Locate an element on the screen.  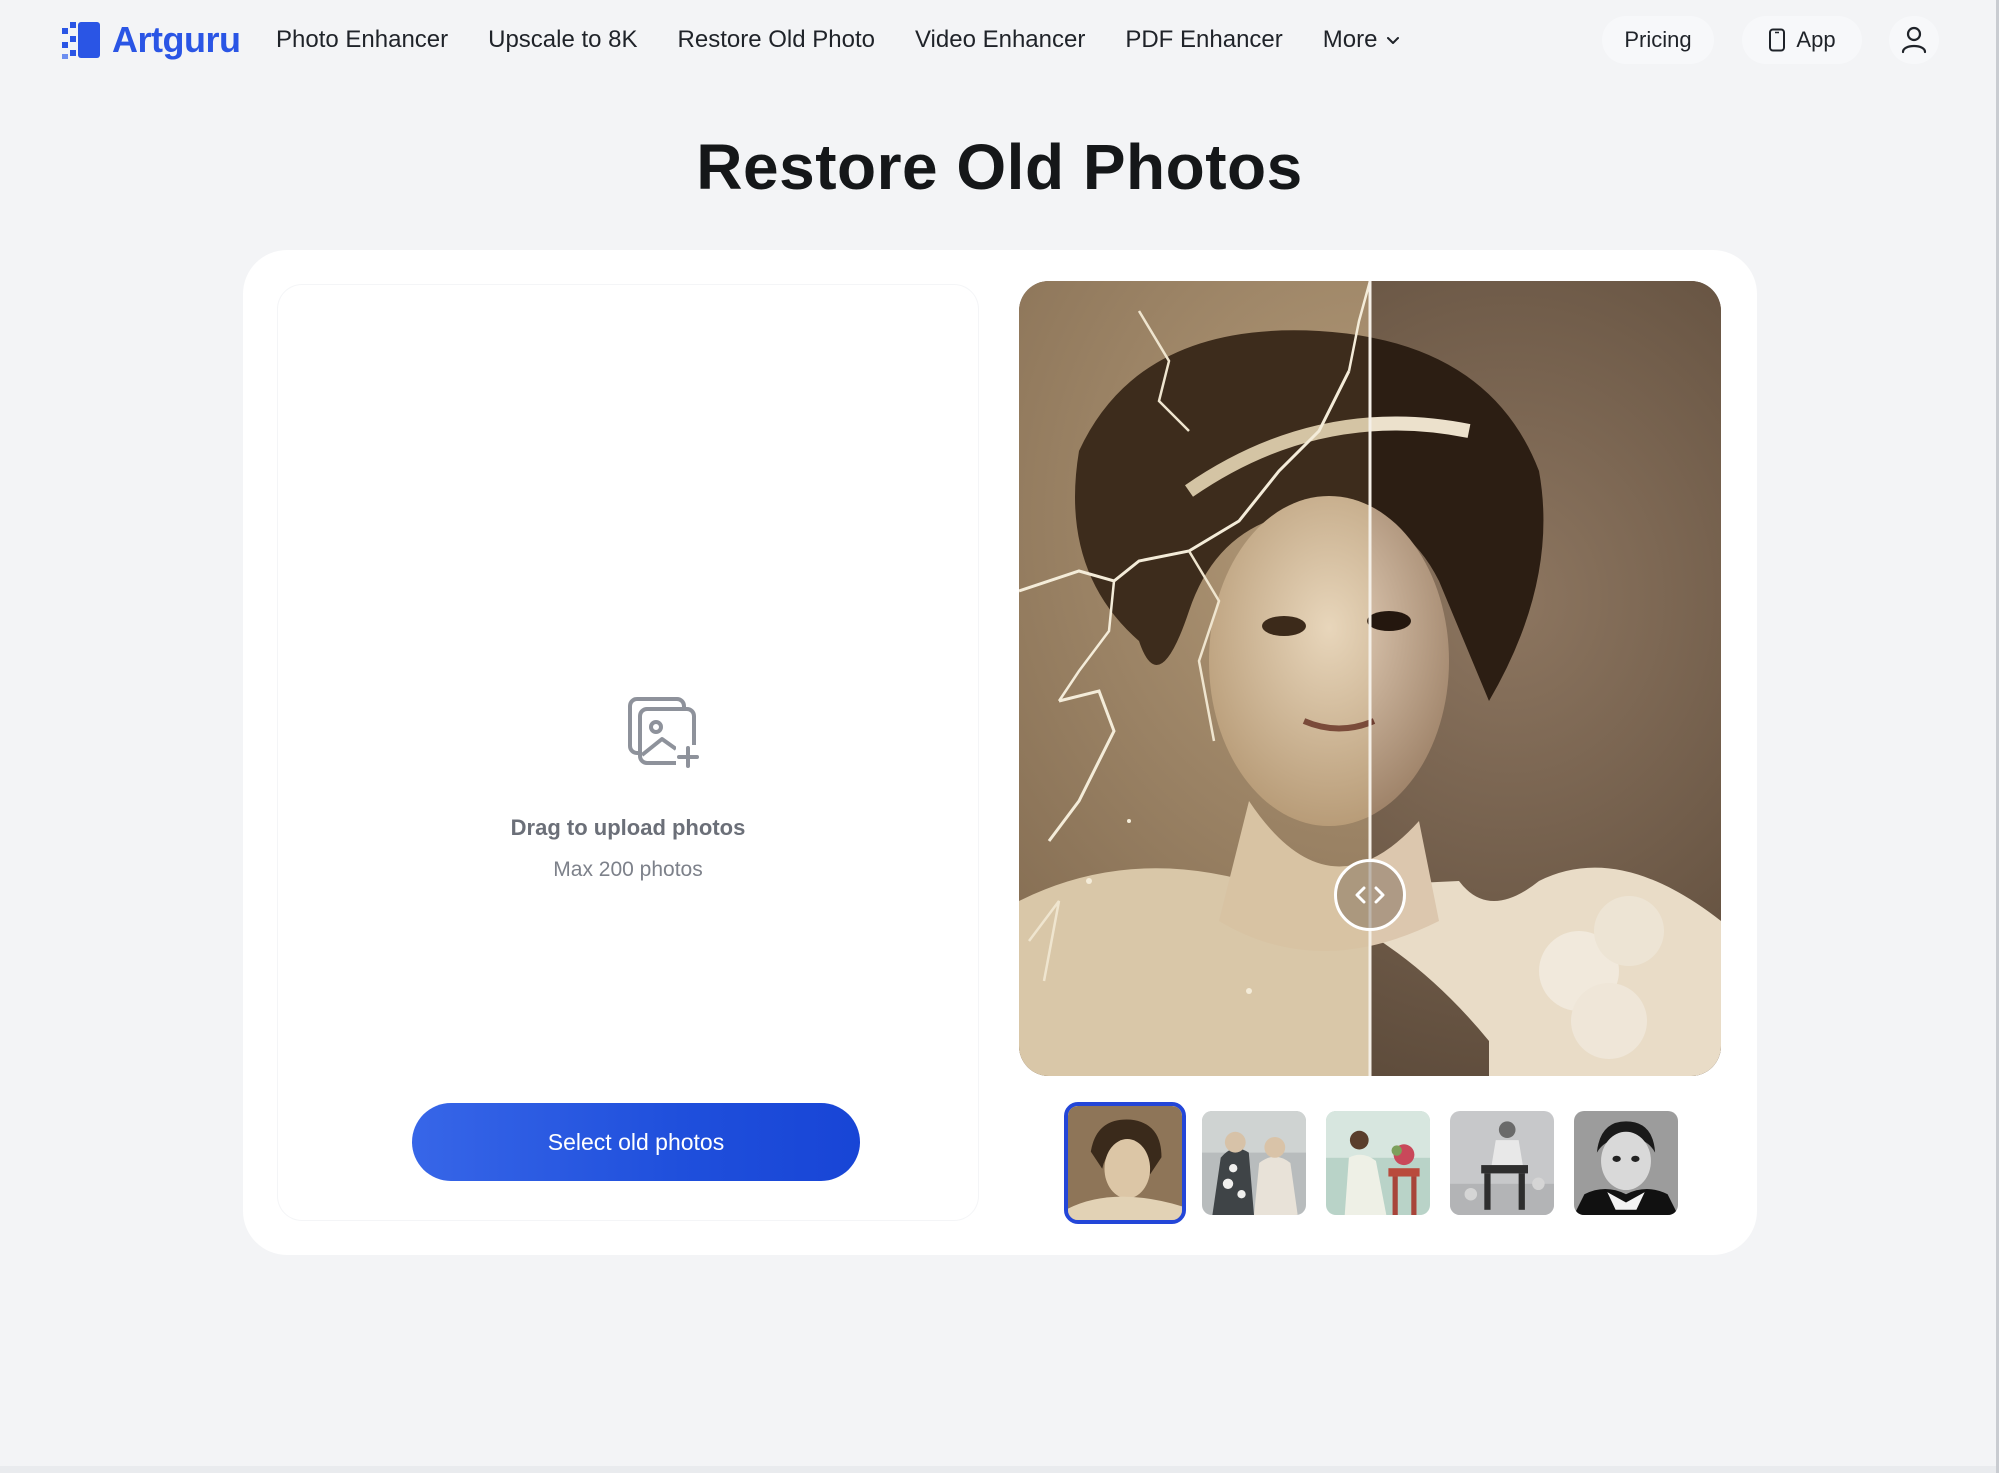
add-photo-icon is located at coordinates (664, 733).